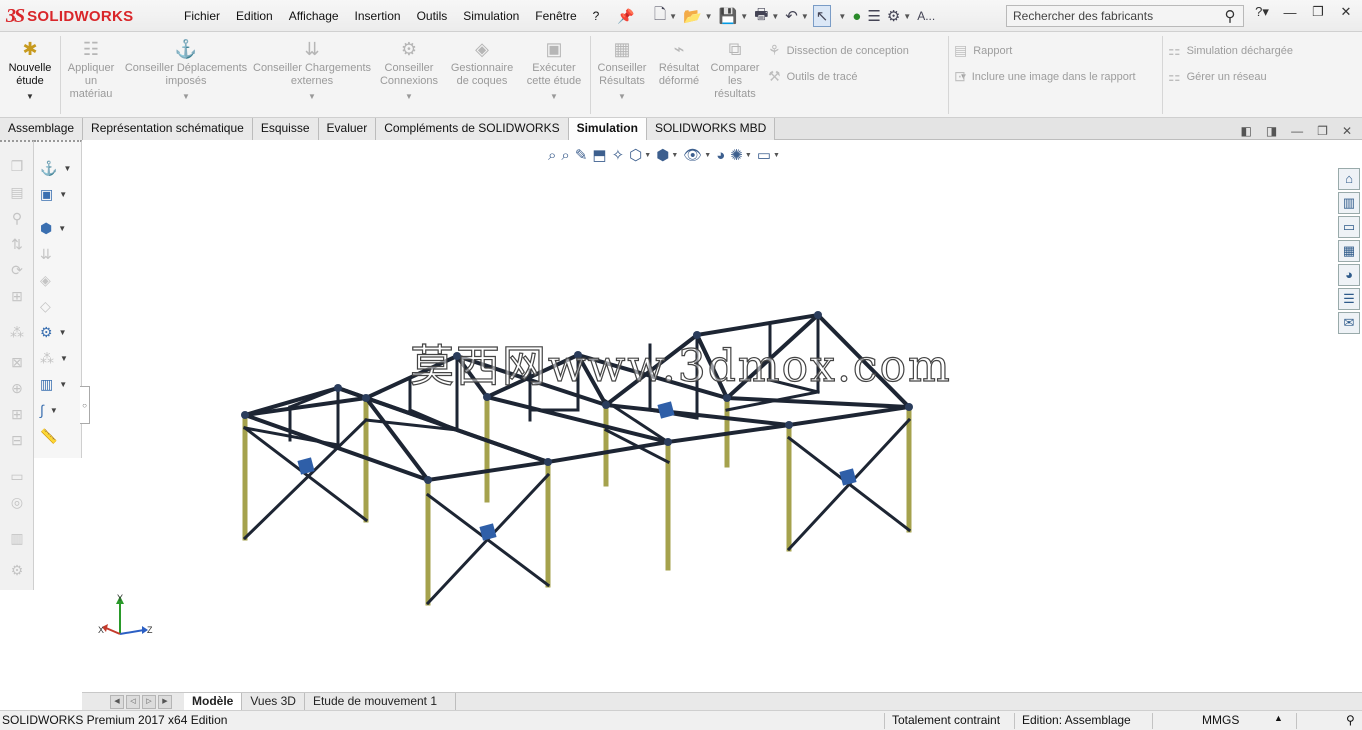 The height and width of the screenshot is (730, 1362). Describe the element at coordinates (1349, 323) in the screenshot. I see `forum-icon: ✉` at that location.